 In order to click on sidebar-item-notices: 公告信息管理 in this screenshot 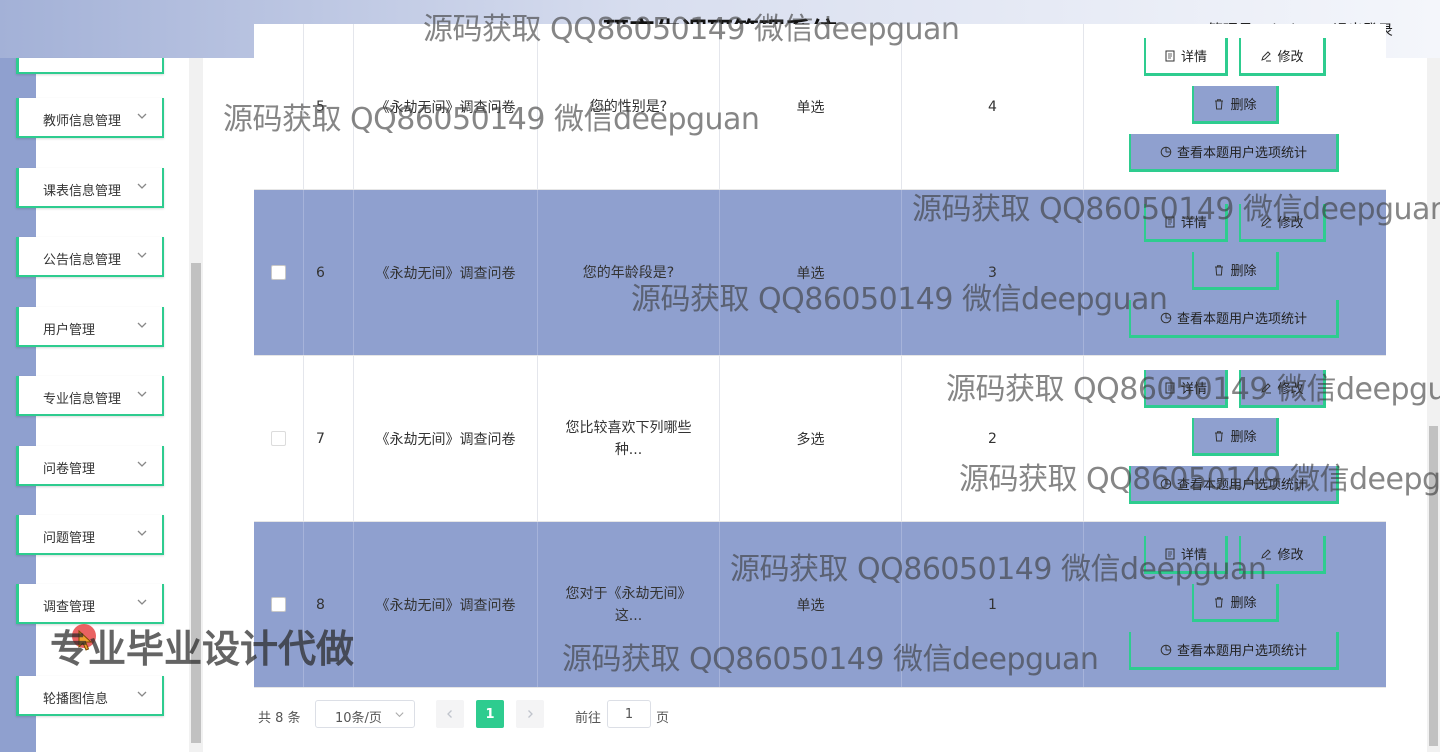, I will do `click(90, 257)`.